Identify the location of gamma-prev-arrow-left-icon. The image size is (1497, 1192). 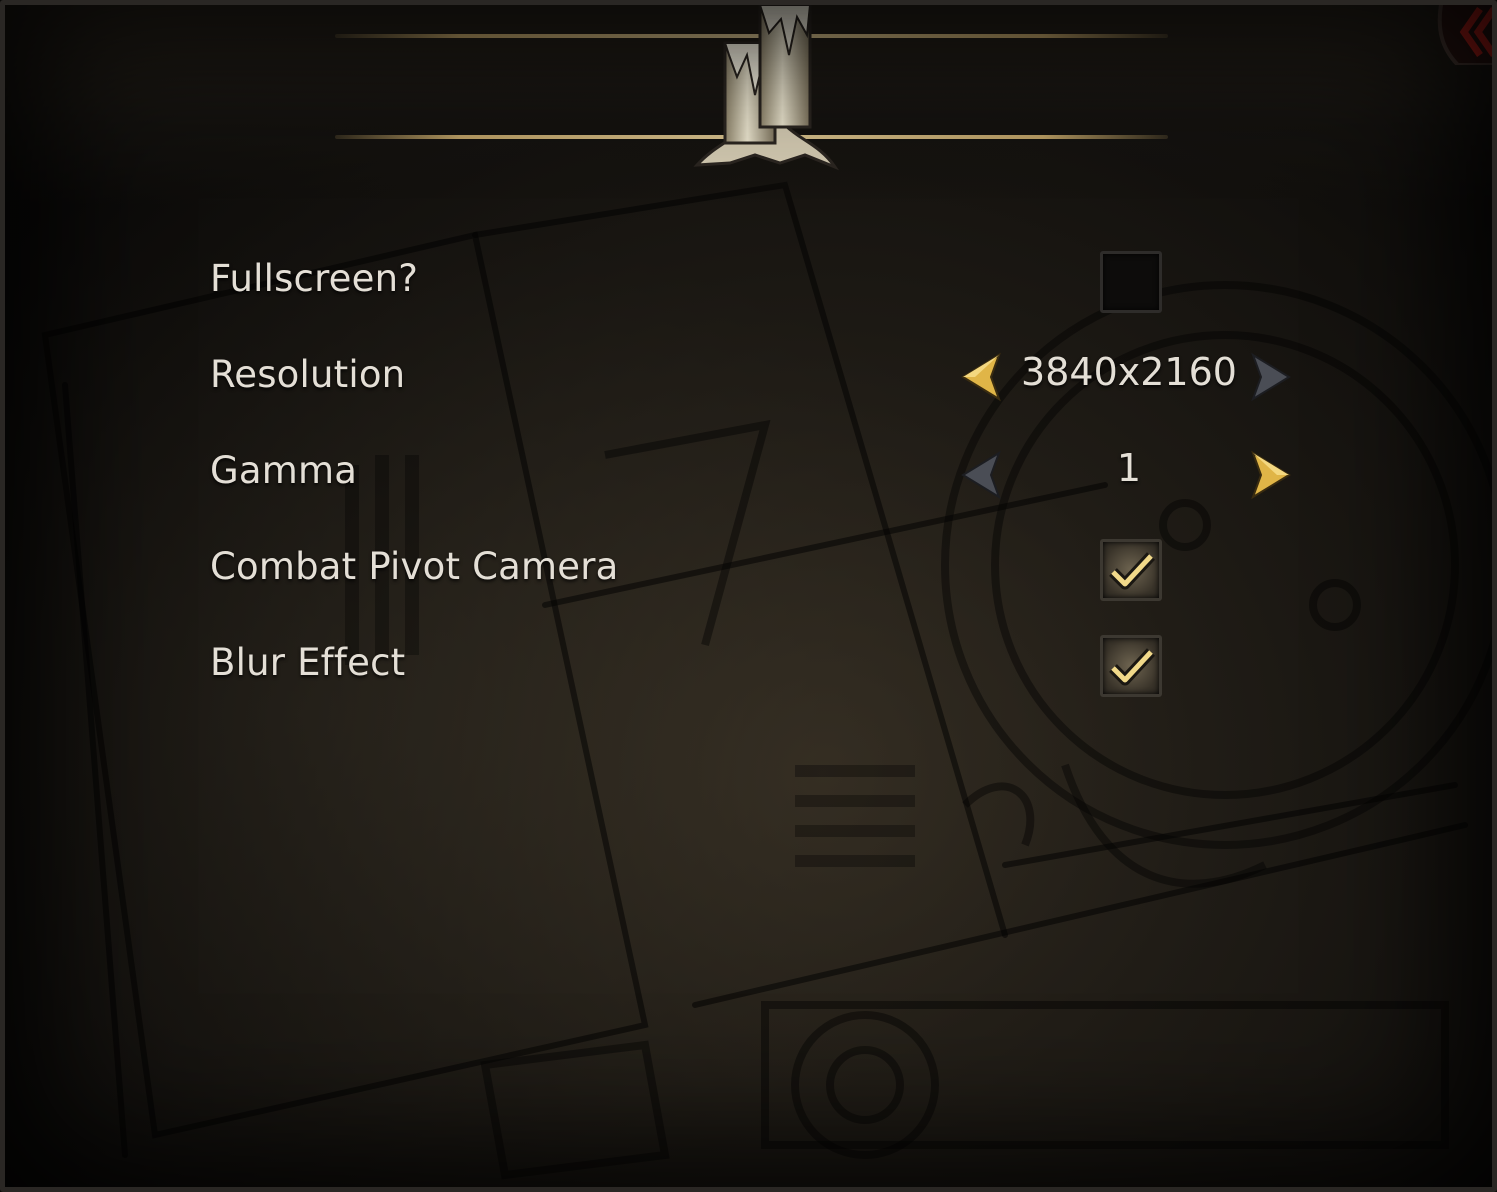
(981, 475).